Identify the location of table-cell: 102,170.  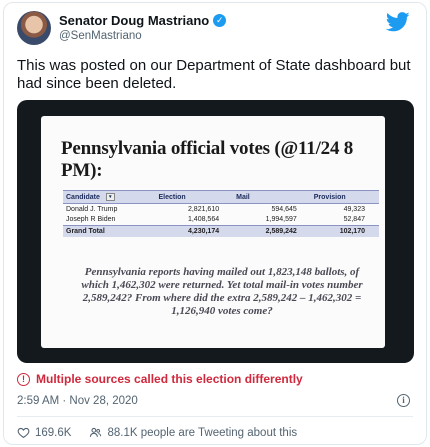
(344, 231).